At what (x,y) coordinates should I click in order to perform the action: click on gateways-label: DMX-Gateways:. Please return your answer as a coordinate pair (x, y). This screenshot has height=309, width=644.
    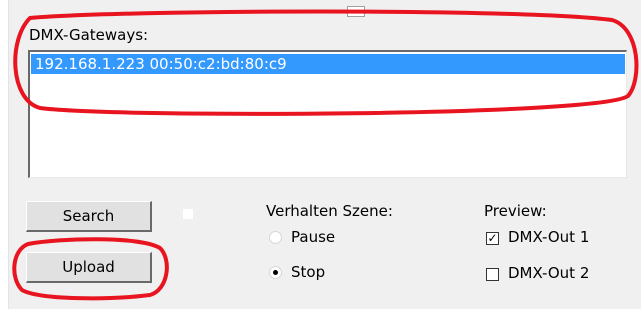
    Looking at the image, I should click on (89, 35).